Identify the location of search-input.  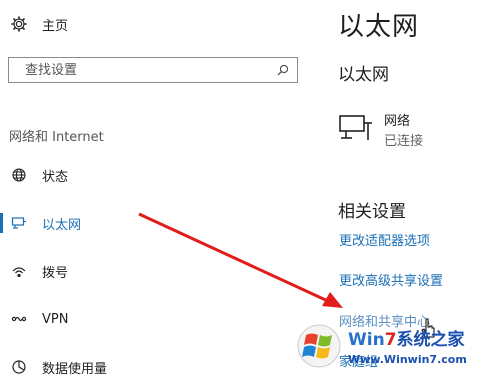
(140, 70).